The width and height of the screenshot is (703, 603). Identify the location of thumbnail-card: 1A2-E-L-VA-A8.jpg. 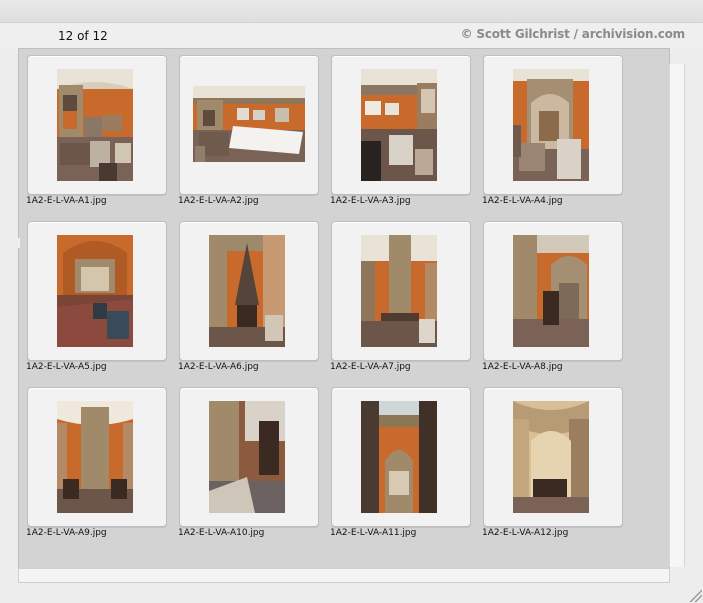
(552, 296).